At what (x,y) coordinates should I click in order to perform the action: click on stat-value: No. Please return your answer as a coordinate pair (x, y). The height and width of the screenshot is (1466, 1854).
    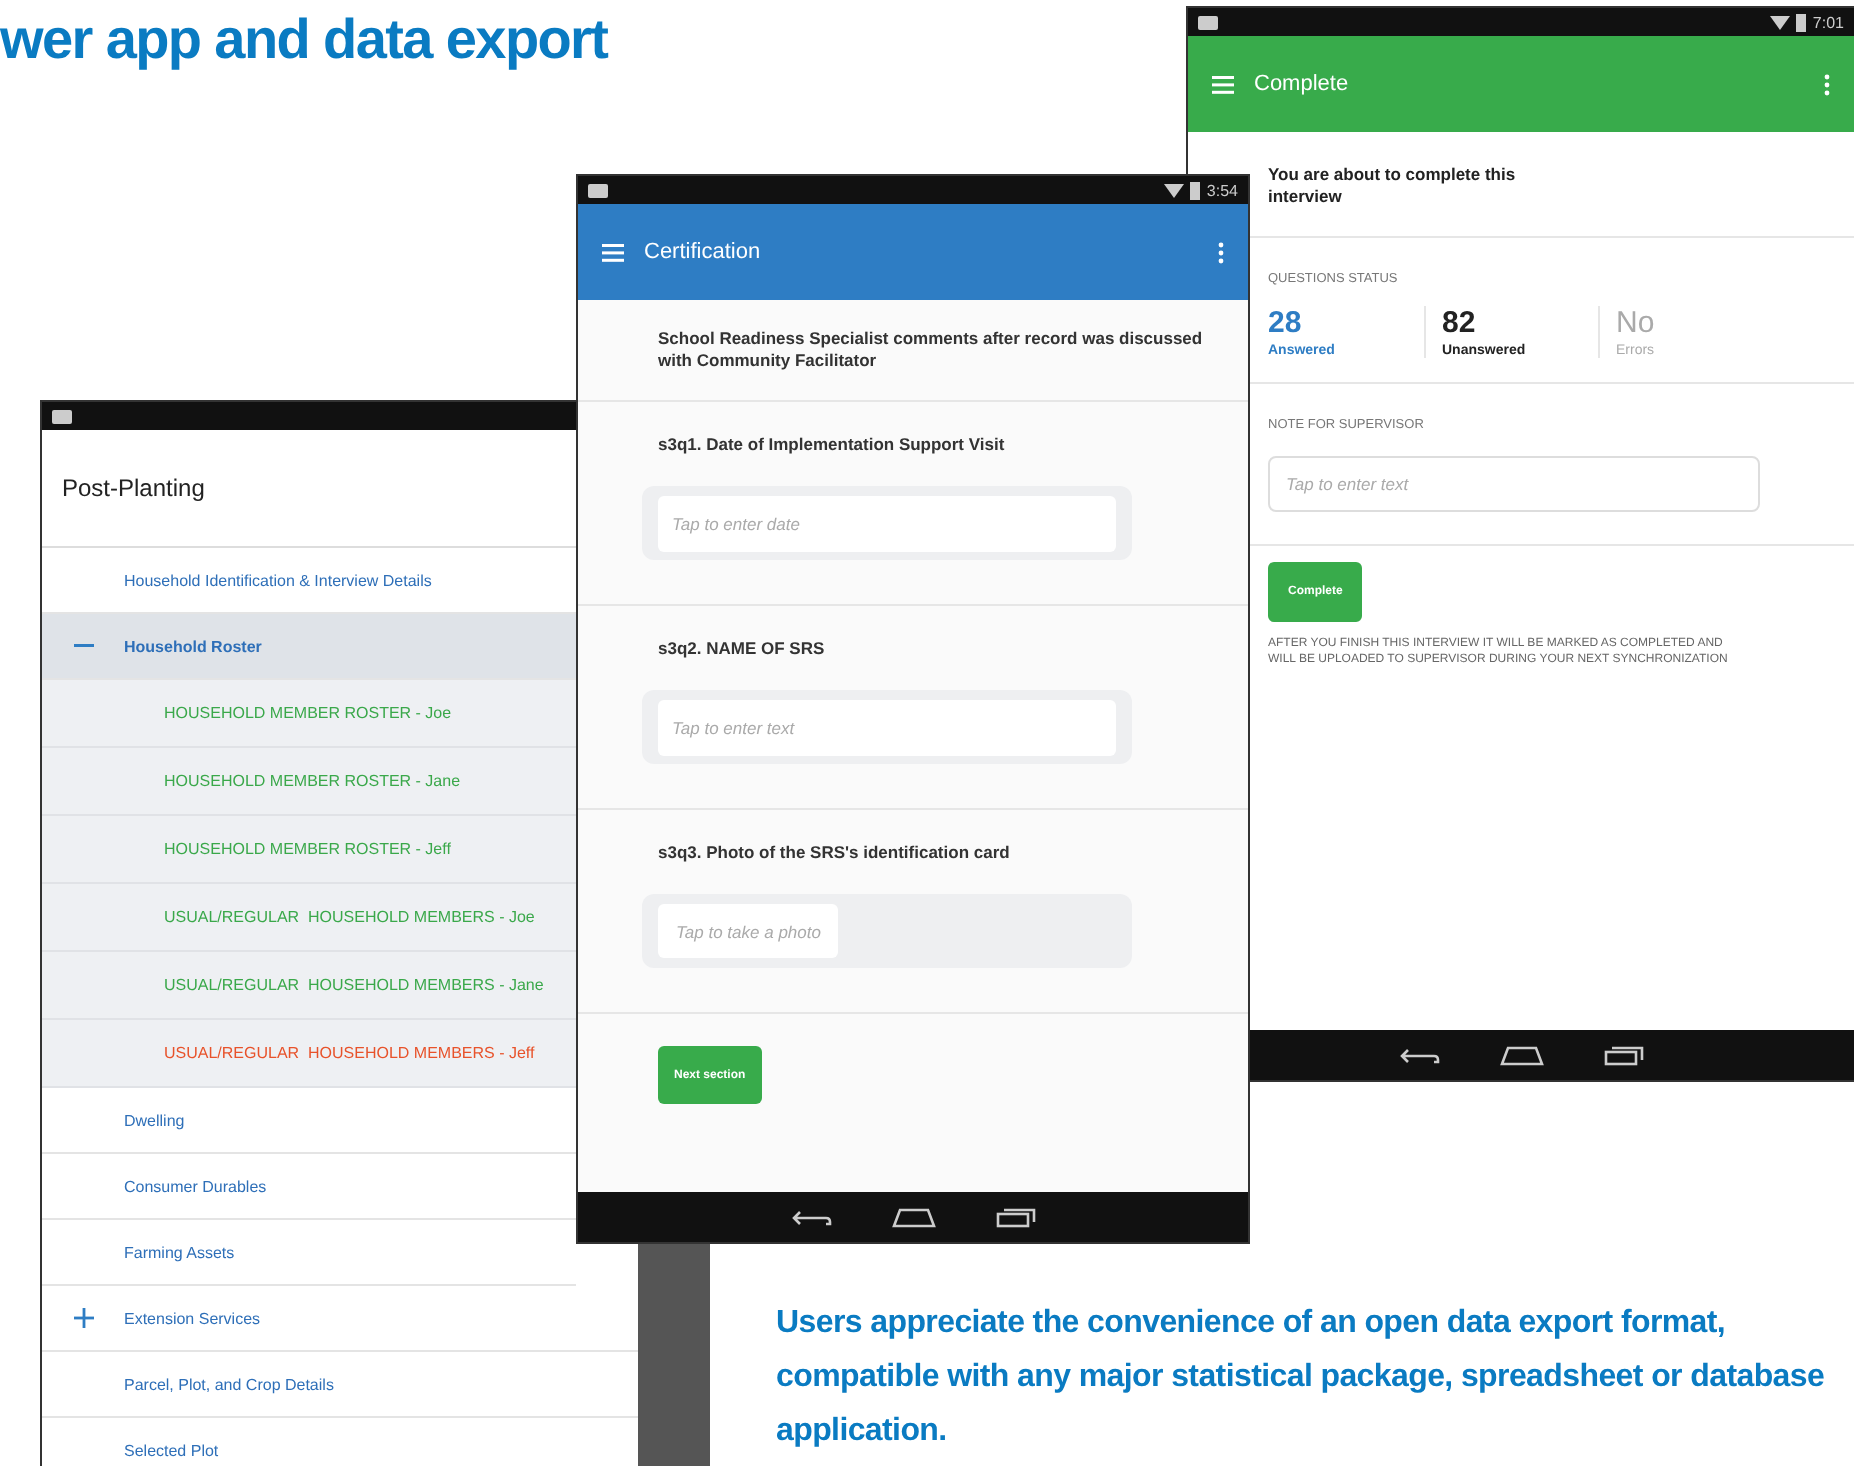
    Looking at the image, I should click on (1636, 323).